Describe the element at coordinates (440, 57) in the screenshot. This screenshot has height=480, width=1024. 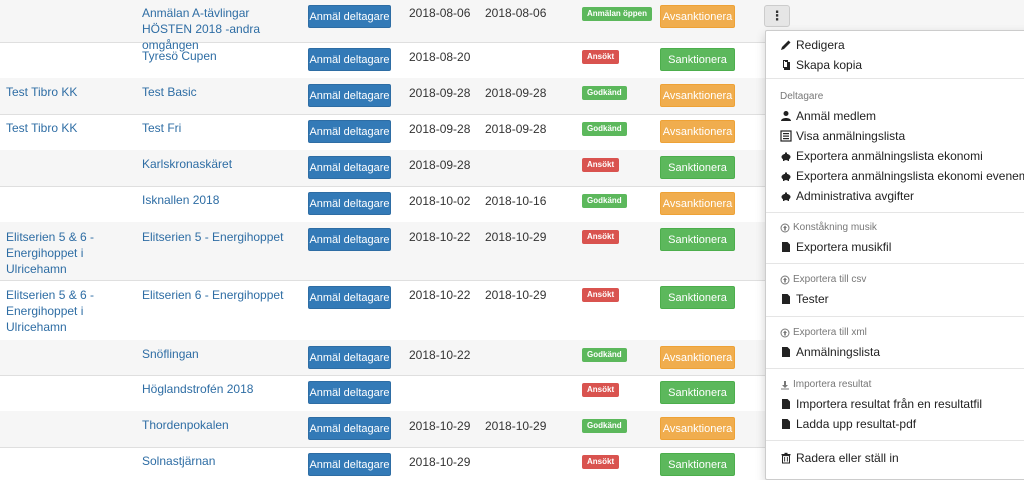
I see `start-date: 2018-08-20` at that location.